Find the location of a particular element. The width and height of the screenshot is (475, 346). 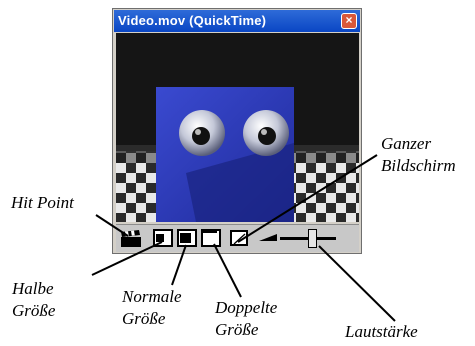

leader-double-size is located at coordinates (227, 270).